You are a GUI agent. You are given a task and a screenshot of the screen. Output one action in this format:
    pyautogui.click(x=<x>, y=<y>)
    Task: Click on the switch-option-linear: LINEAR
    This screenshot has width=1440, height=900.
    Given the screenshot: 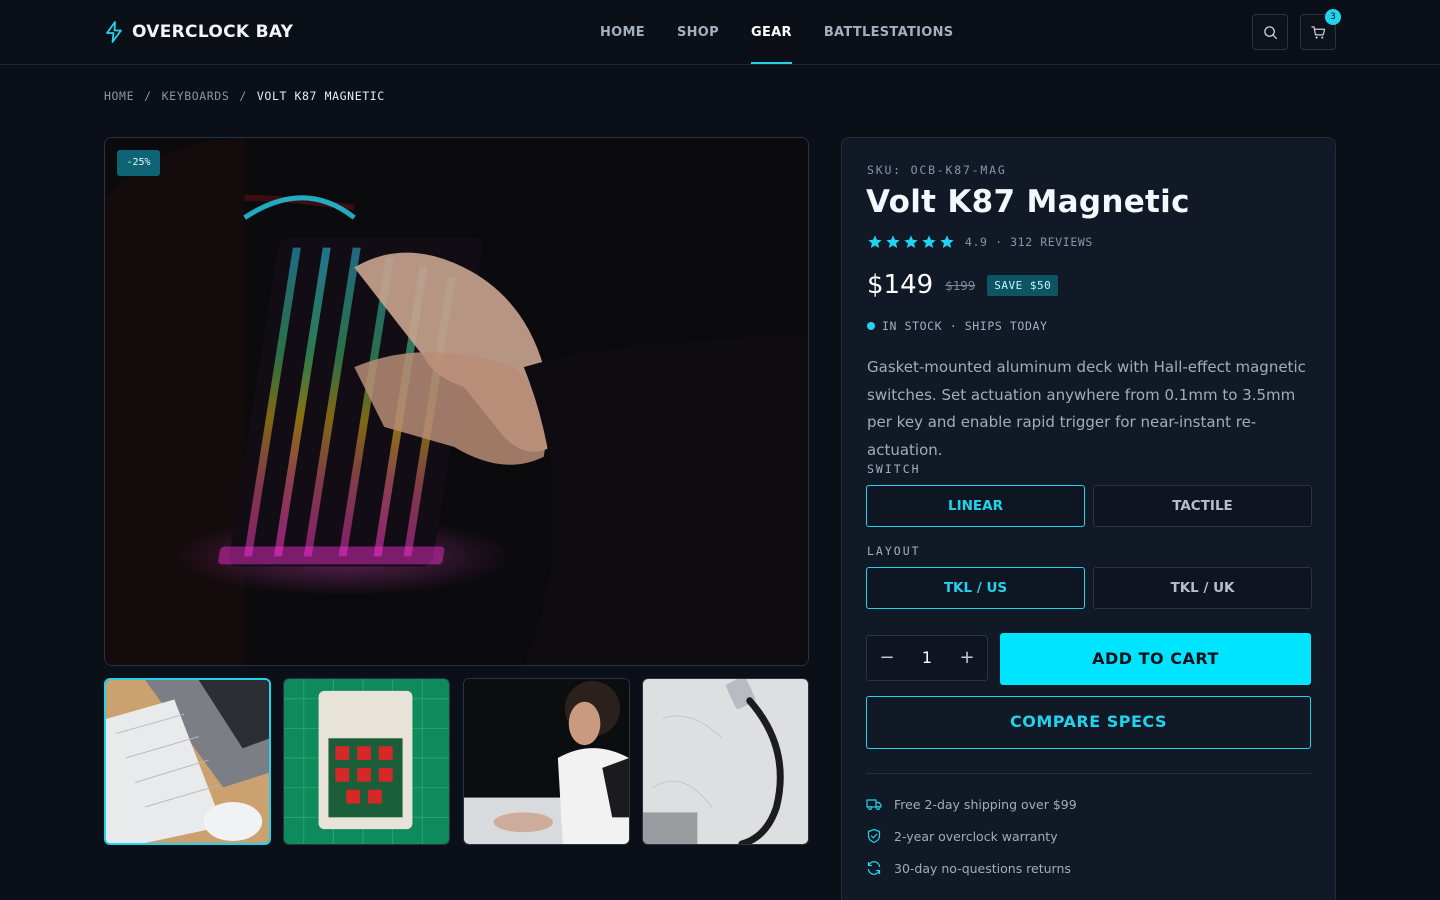 What is the action you would take?
    pyautogui.click(x=975, y=506)
    